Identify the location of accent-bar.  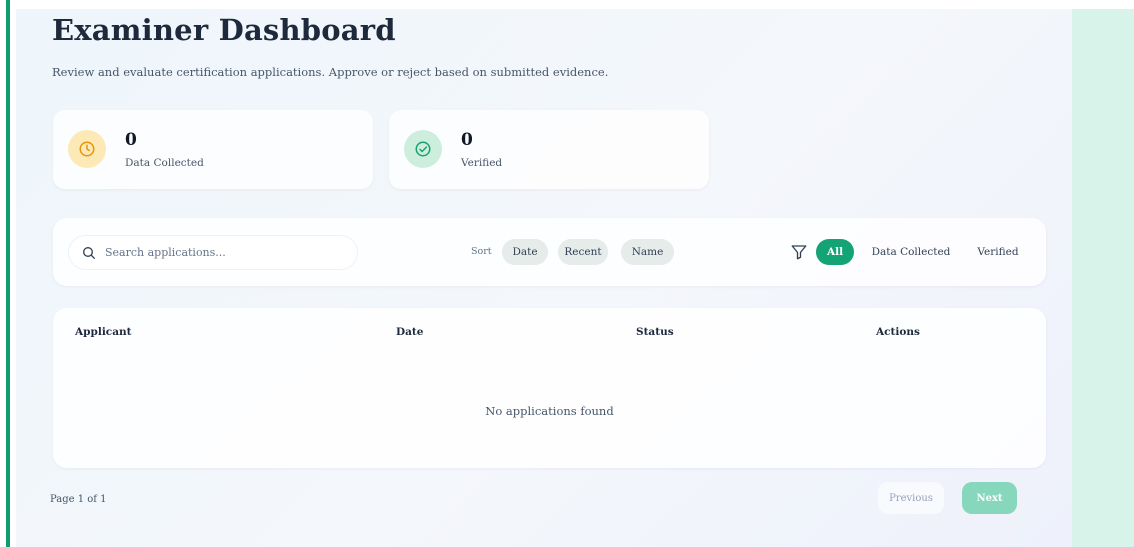
(8, 273).